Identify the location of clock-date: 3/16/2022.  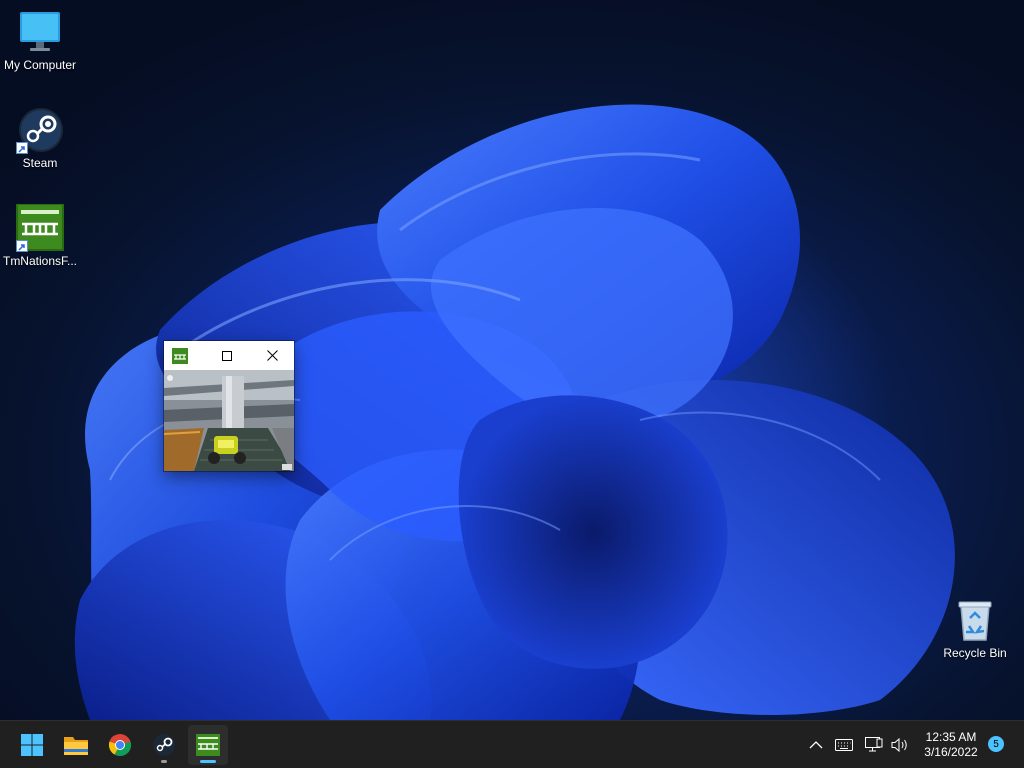
(951, 752).